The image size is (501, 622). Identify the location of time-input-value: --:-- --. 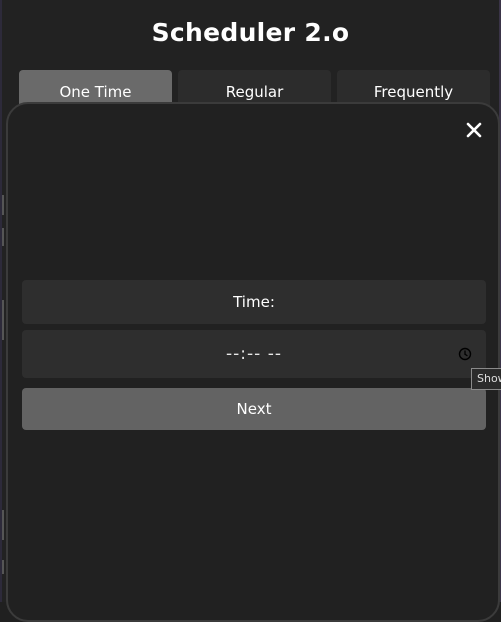
(254, 354).